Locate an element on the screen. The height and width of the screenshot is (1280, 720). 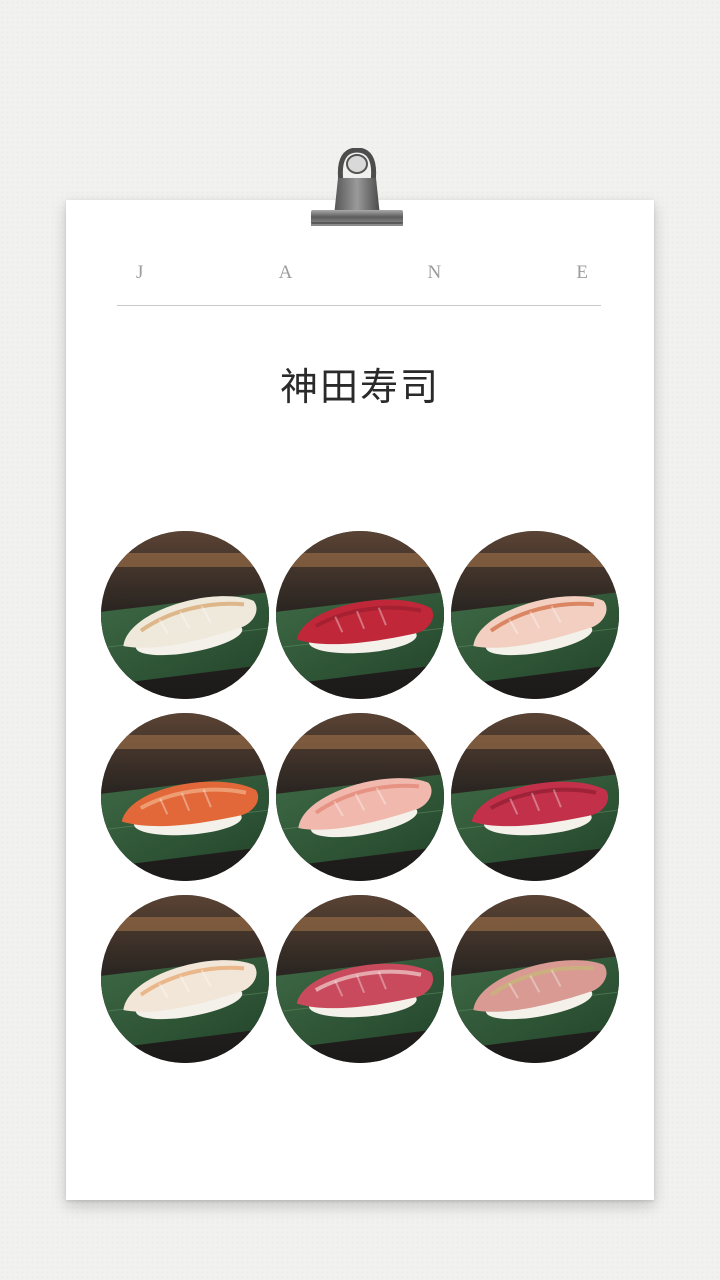
sushi-photo-seared-white-fish is located at coordinates (185, 979).